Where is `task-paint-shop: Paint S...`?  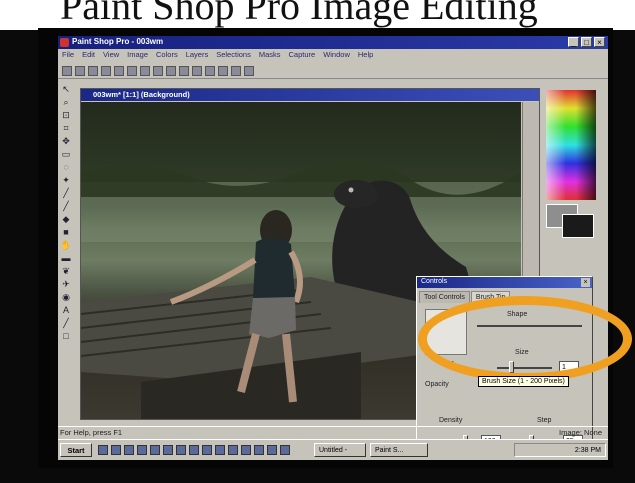
task-paint-shop: Paint S... is located at coordinates (399, 450).